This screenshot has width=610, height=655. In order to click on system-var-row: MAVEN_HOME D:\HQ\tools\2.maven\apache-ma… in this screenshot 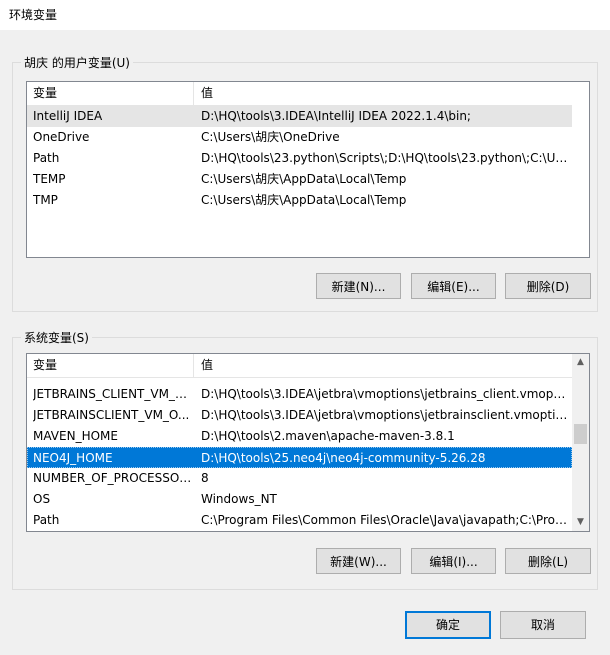, I will do `click(299, 436)`.